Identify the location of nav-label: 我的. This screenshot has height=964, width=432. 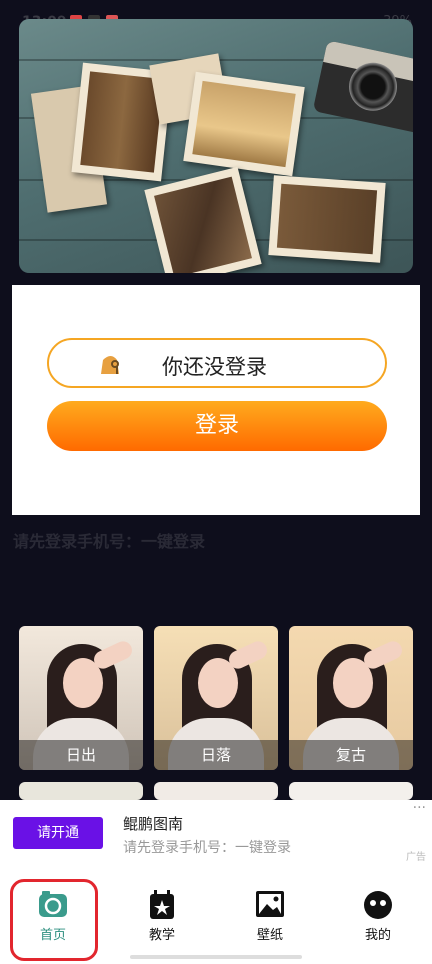
(377, 935).